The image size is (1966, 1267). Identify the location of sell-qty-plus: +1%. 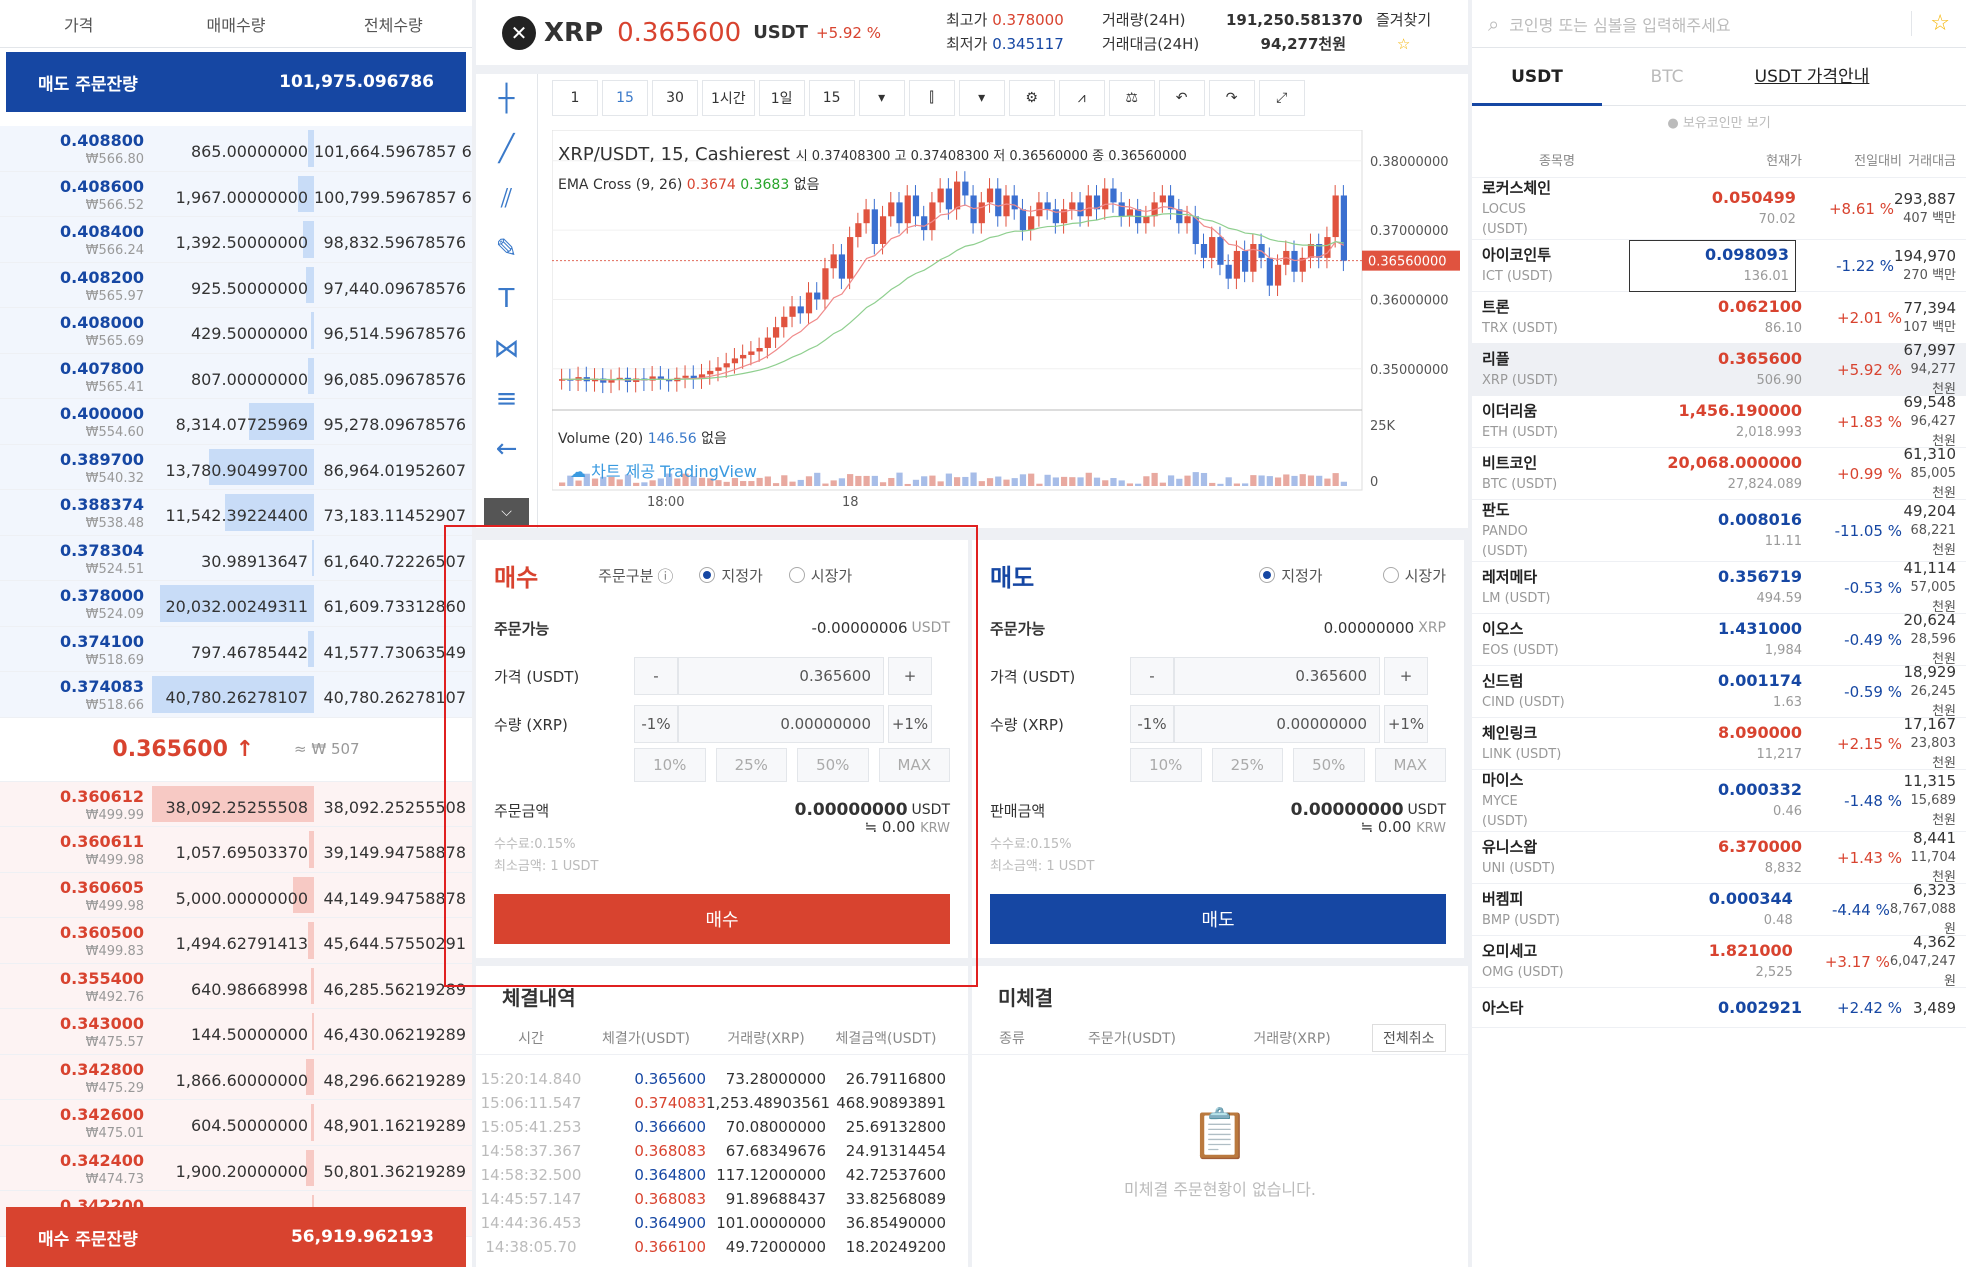
(1406, 724).